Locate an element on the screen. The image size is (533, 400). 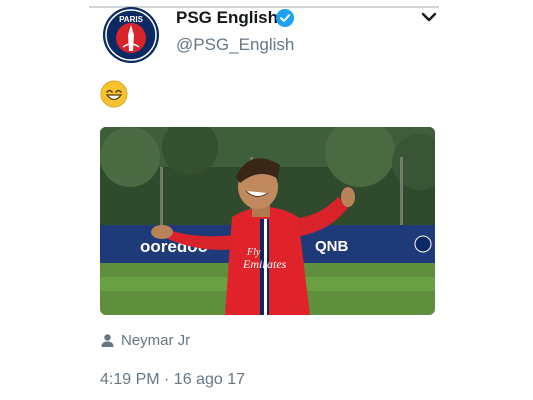
tweet-timestamp: 4:19 PM · 16 ago 17 is located at coordinates (172, 380).